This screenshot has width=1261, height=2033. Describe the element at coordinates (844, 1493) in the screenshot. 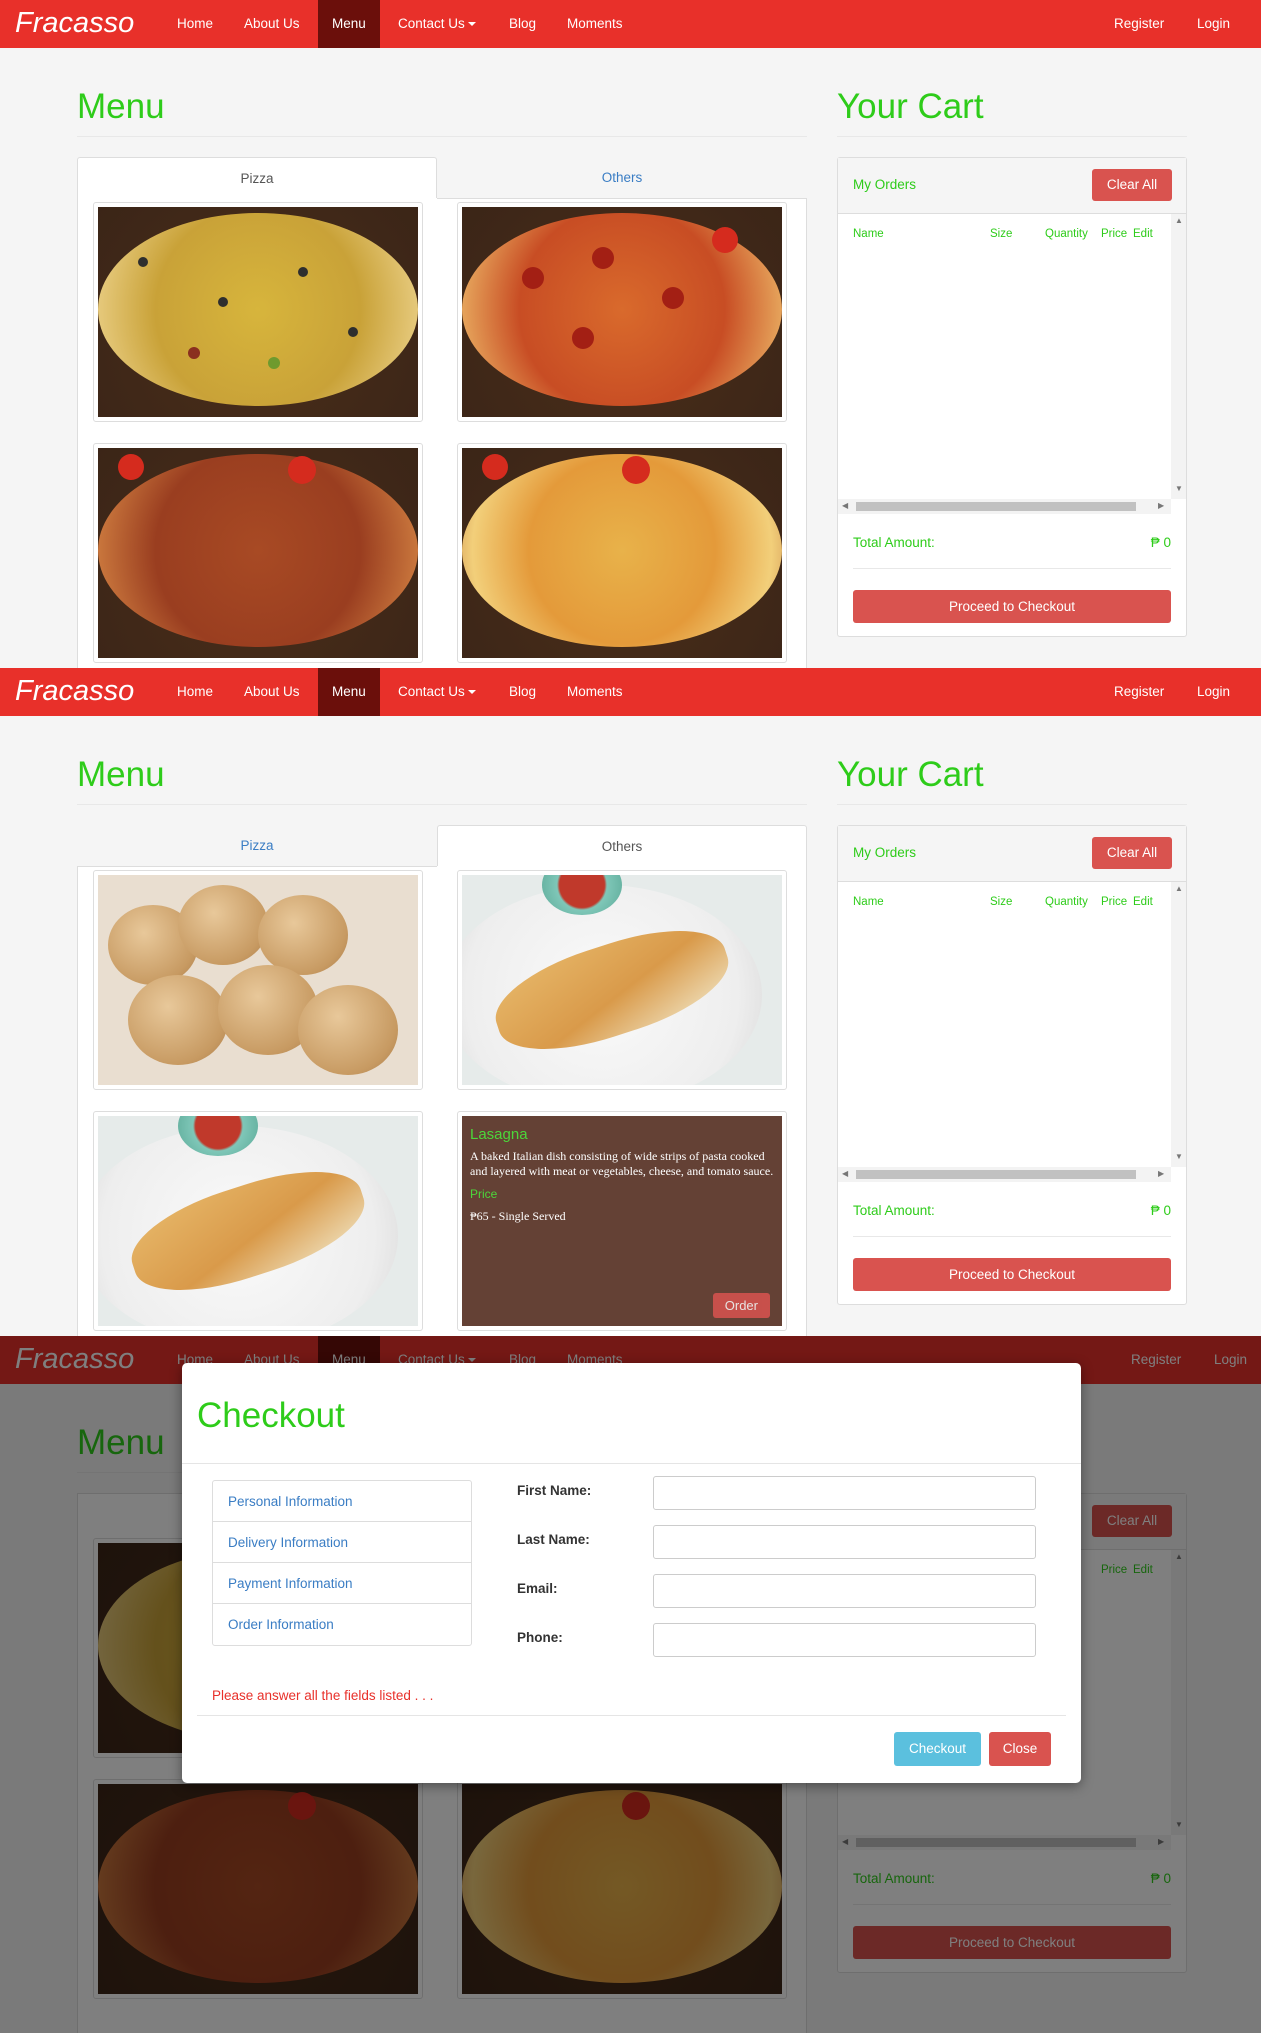

I see `first-name-field` at that location.